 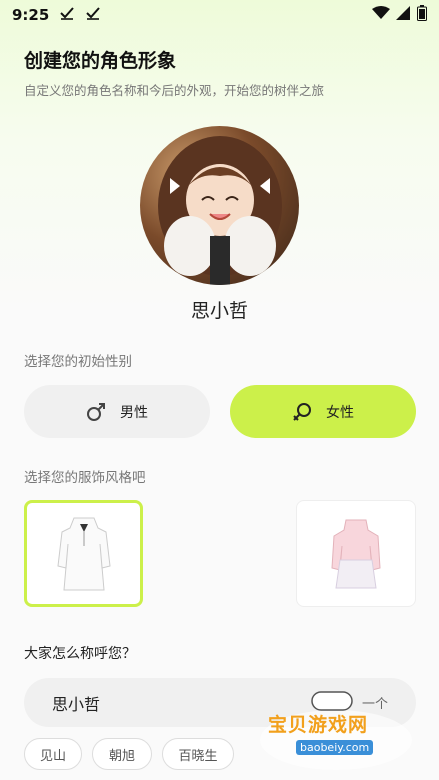 I want to click on name-suggestion-chip: 朝旭, so click(x=122, y=754).